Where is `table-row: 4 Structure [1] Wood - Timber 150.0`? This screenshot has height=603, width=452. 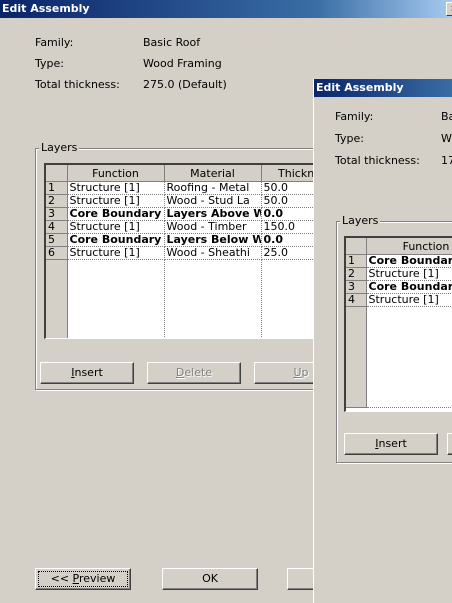 table-row: 4 Structure [1] Wood - Timber 150.0 is located at coordinates (191, 227).